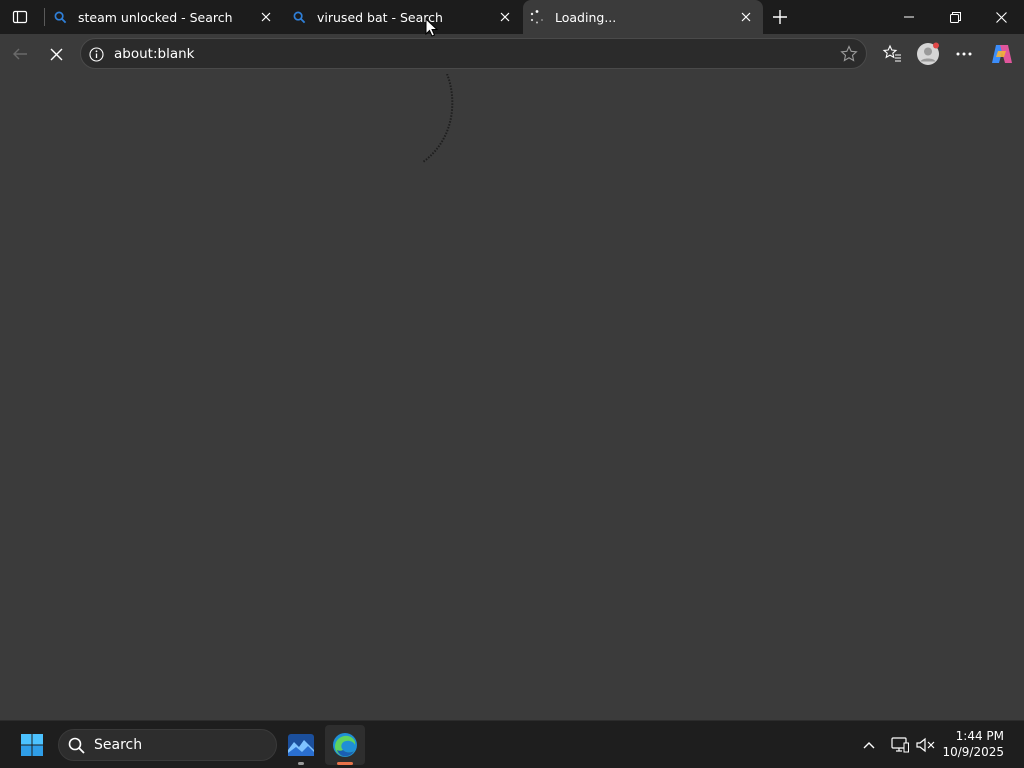 This screenshot has height=768, width=1024. I want to click on loading-spinner-icon, so click(537, 17).